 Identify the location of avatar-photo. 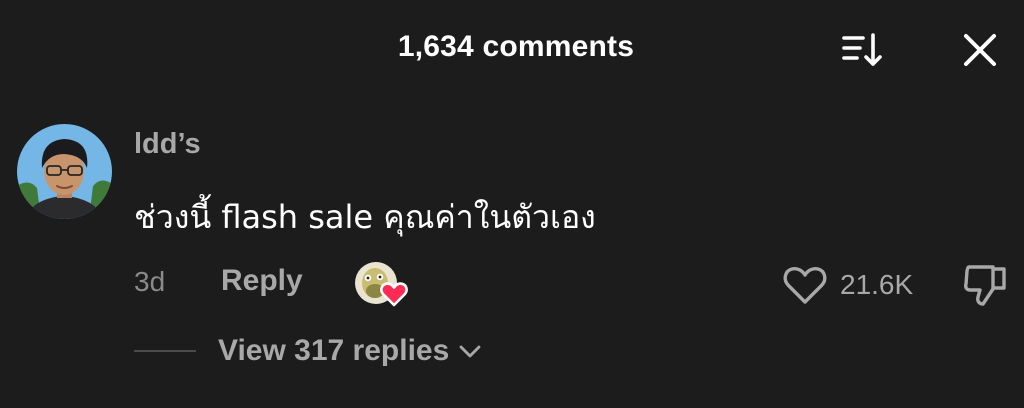
(64, 171).